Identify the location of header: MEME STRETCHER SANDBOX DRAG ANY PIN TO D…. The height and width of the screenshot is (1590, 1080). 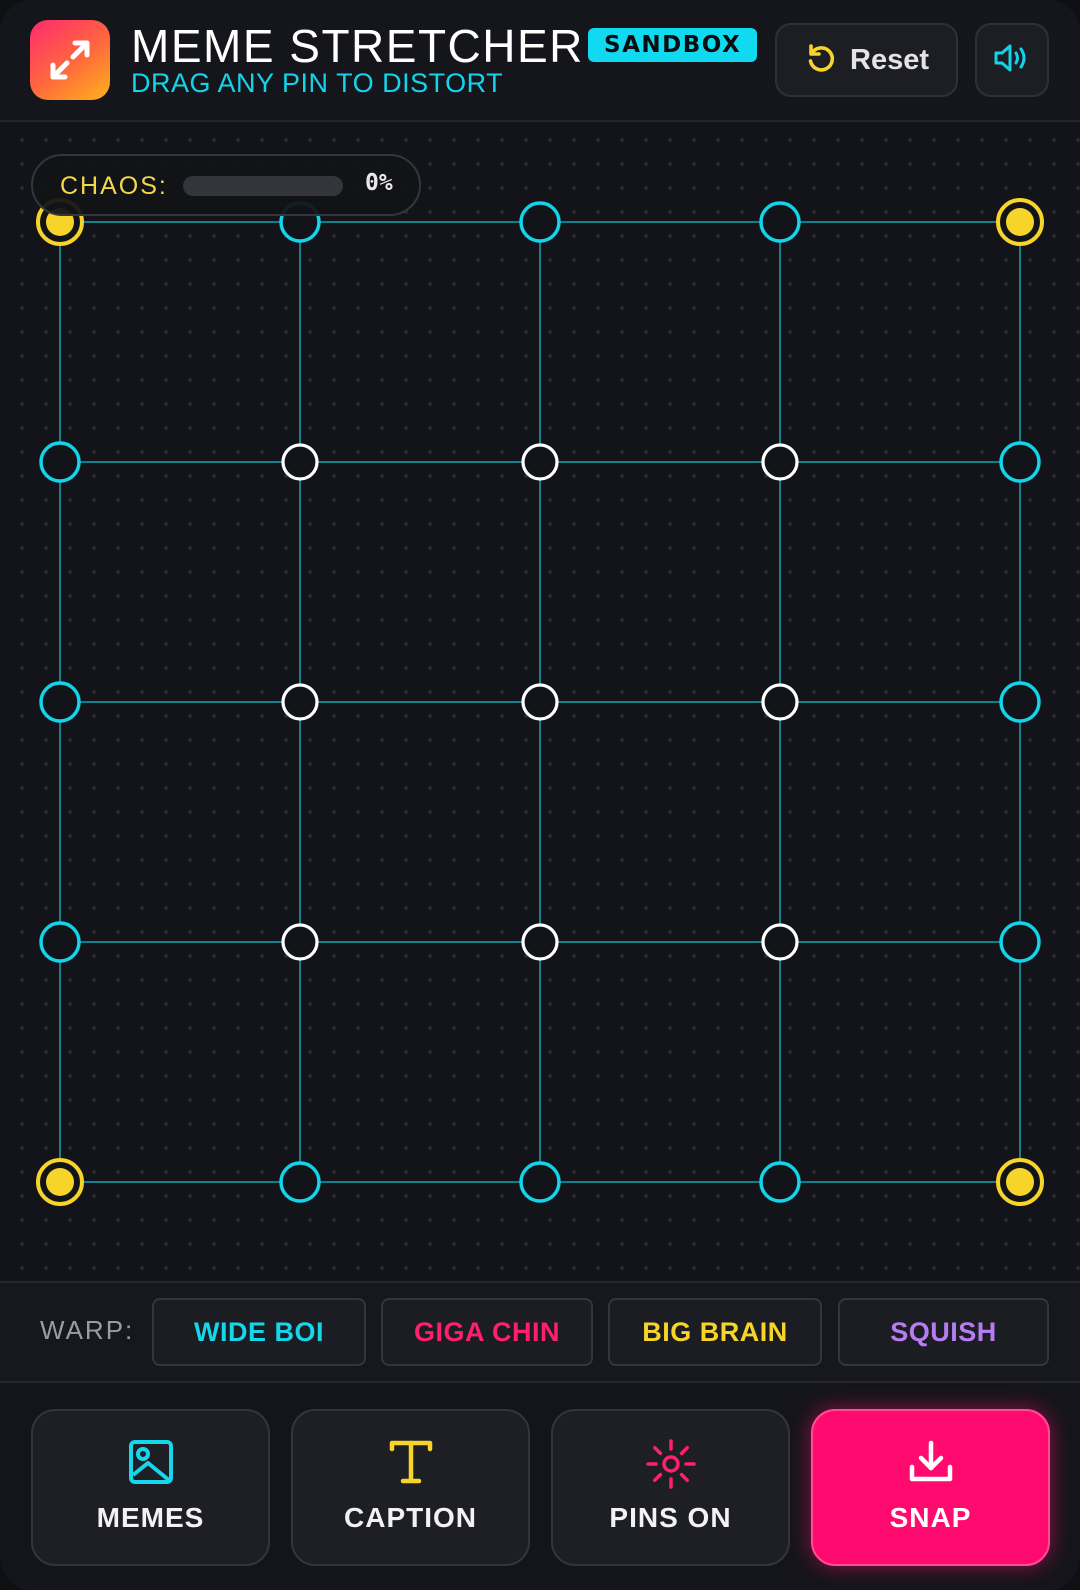
(540, 61).